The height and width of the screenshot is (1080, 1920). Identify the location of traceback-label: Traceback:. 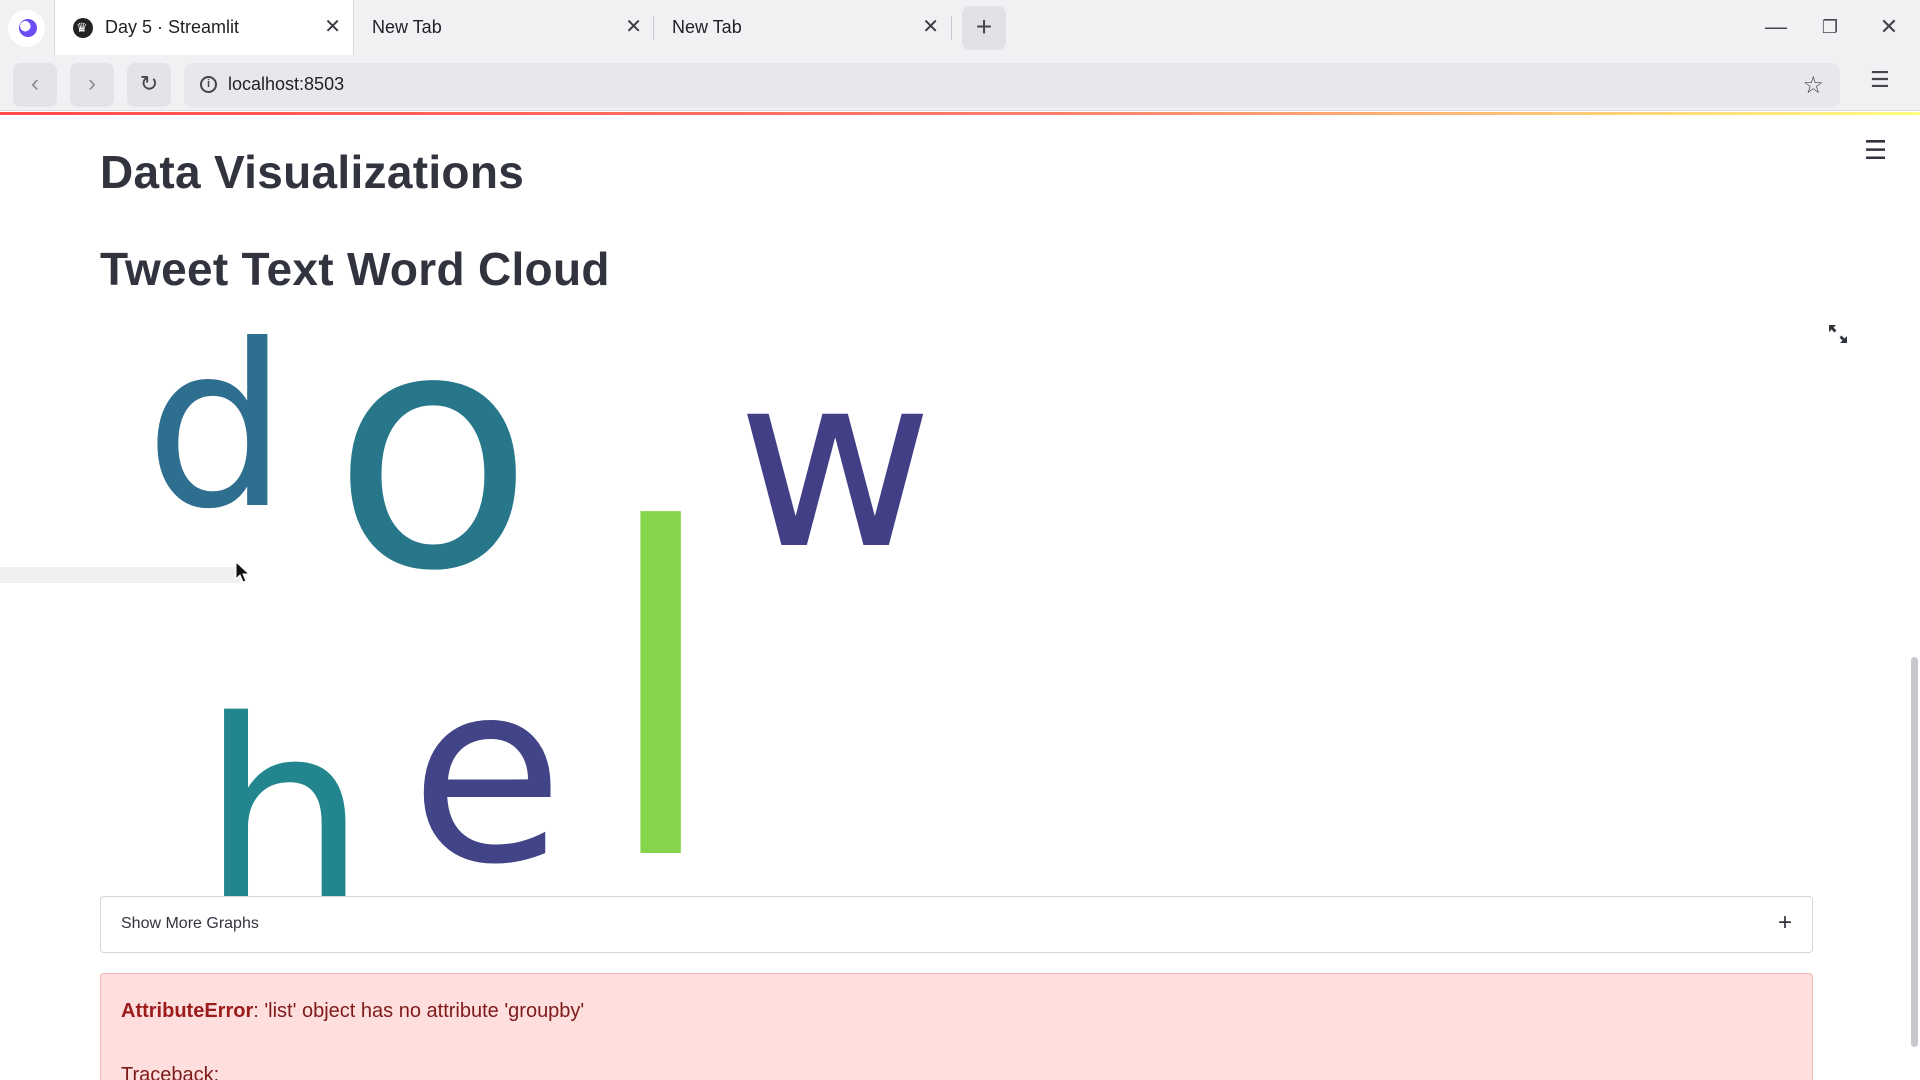
(170, 1072).